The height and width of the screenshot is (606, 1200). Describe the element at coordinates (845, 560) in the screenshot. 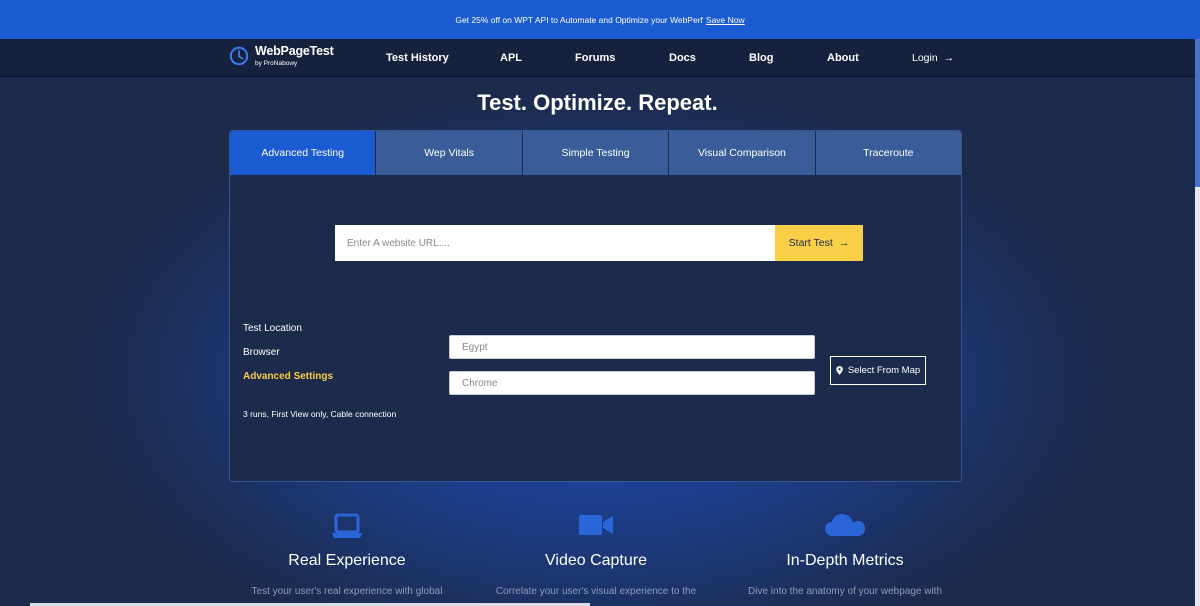

I see `feature-title: In-Depth Metrics` at that location.